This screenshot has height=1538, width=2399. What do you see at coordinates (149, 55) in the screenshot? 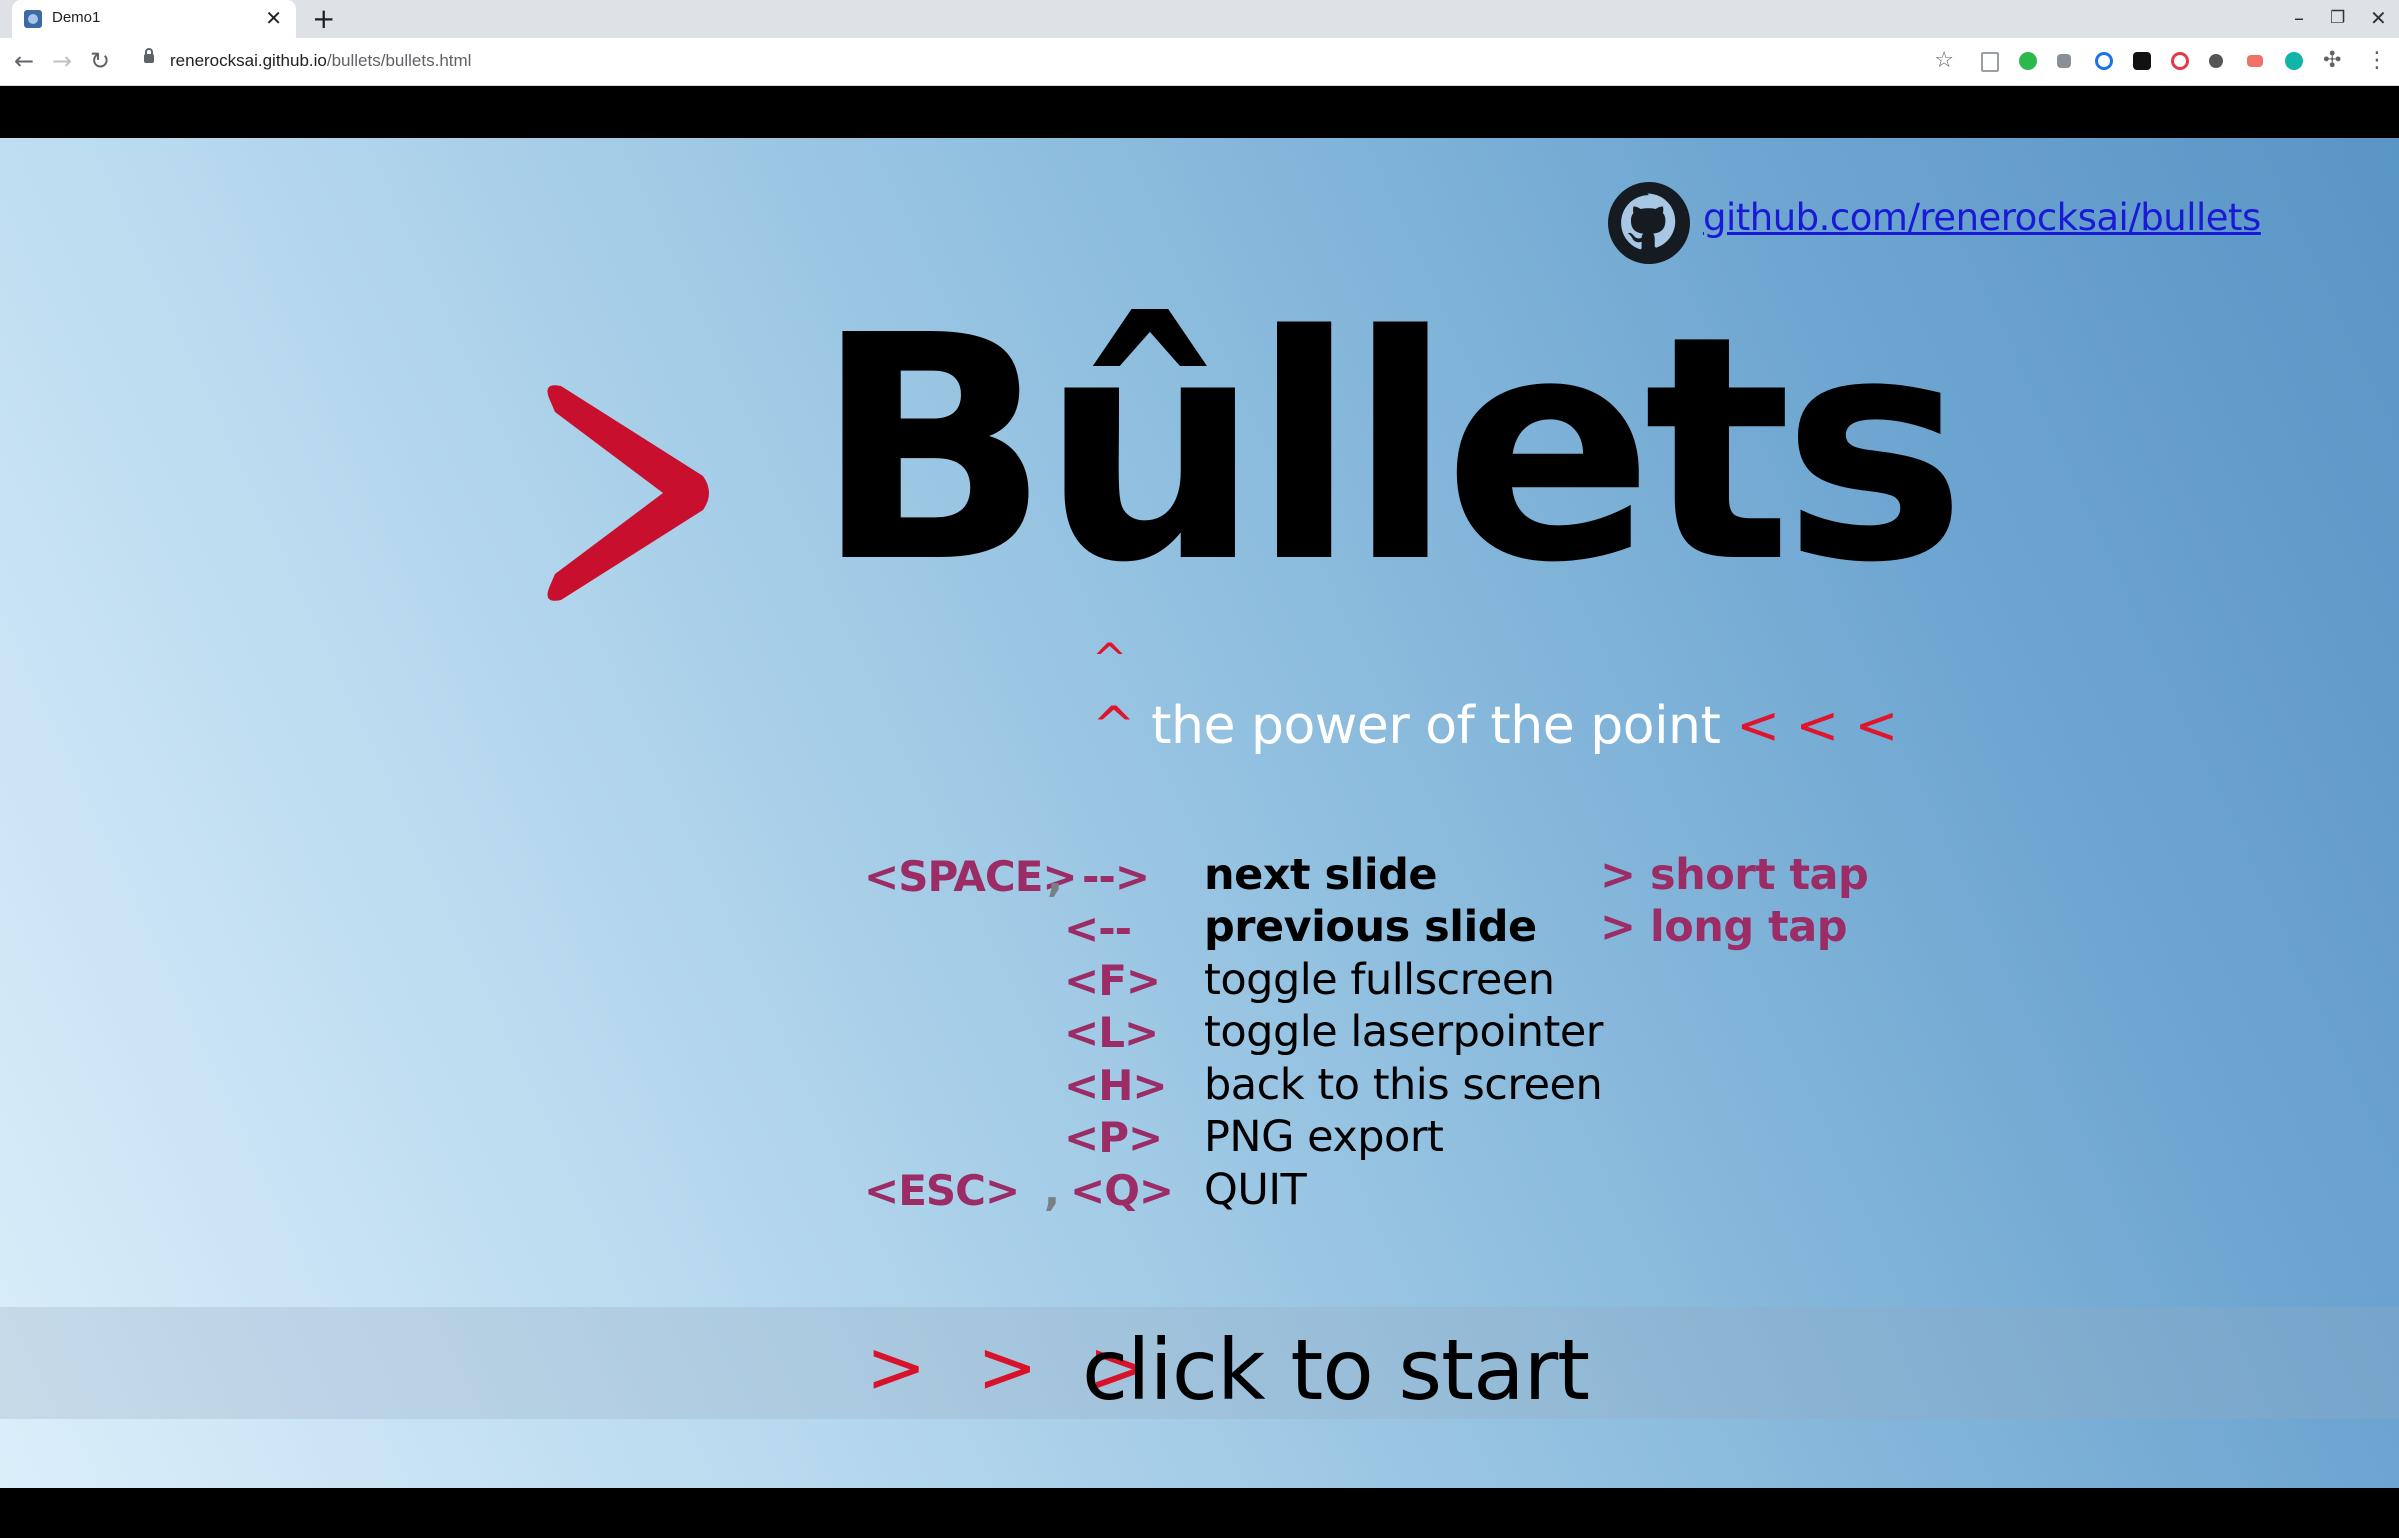
I see `lock-icon` at bounding box center [149, 55].